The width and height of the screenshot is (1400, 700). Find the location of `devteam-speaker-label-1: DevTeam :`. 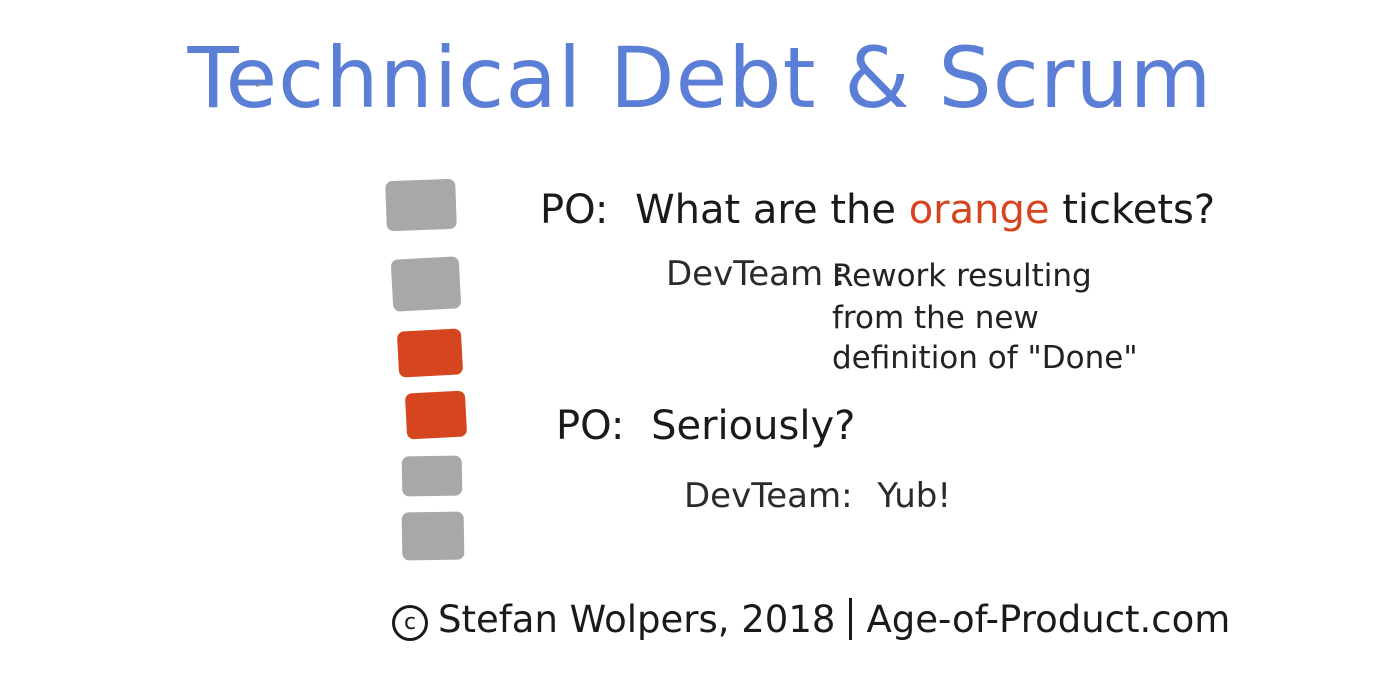

devteam-speaker-label-1: DevTeam : is located at coordinates (756, 274).